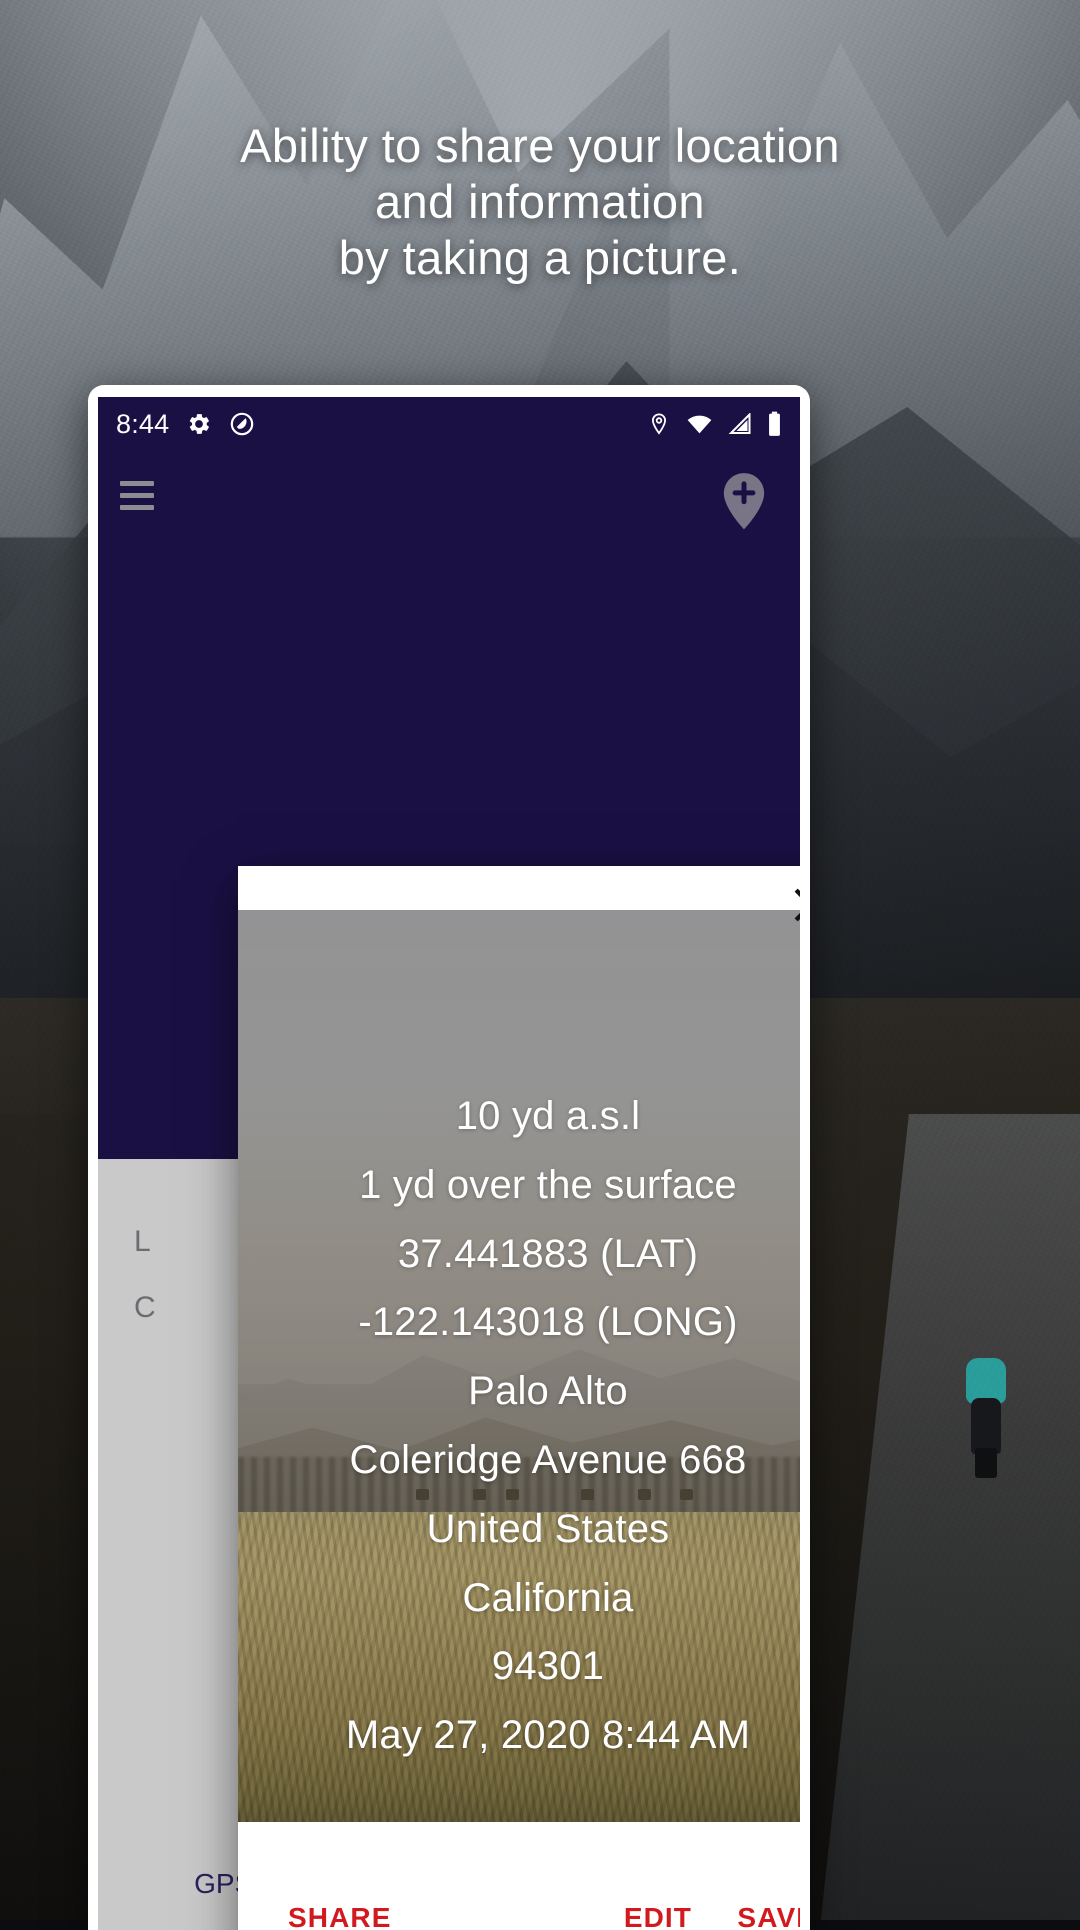 The width and height of the screenshot is (1080, 1930). What do you see at coordinates (658, 1912) in the screenshot?
I see `edit-button: EDIT` at bounding box center [658, 1912].